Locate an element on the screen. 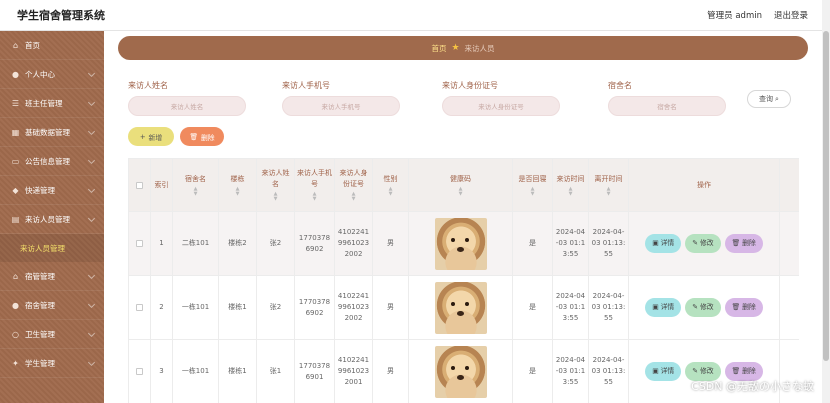 This screenshot has width=830, height=403. add-button: + 新增 is located at coordinates (151, 136).